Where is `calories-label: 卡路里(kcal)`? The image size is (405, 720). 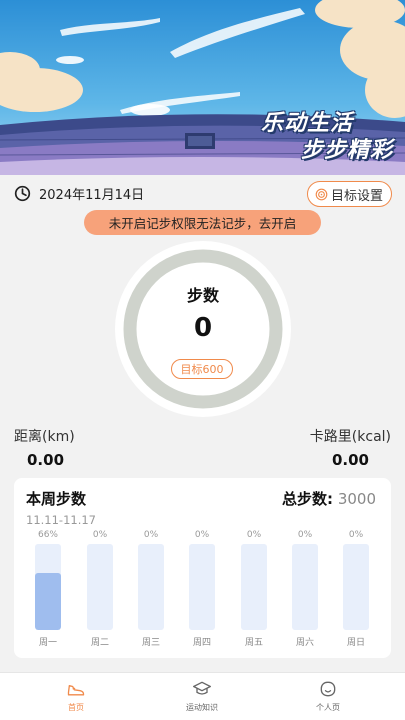 calories-label: 卡路里(kcal) is located at coordinates (350, 437).